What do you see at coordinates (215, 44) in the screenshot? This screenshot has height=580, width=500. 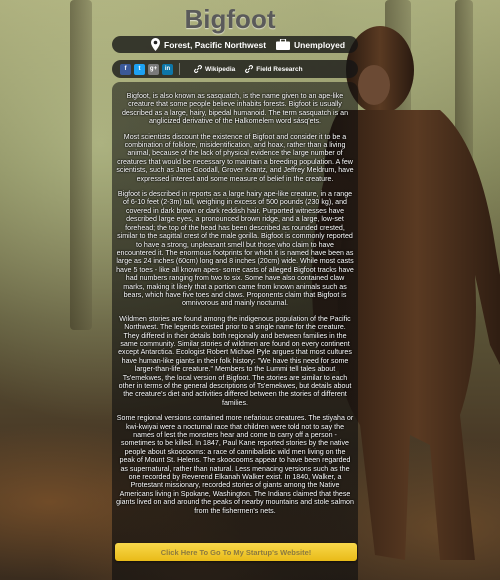 I see `location-text: Forest, Pacific Northwest` at bounding box center [215, 44].